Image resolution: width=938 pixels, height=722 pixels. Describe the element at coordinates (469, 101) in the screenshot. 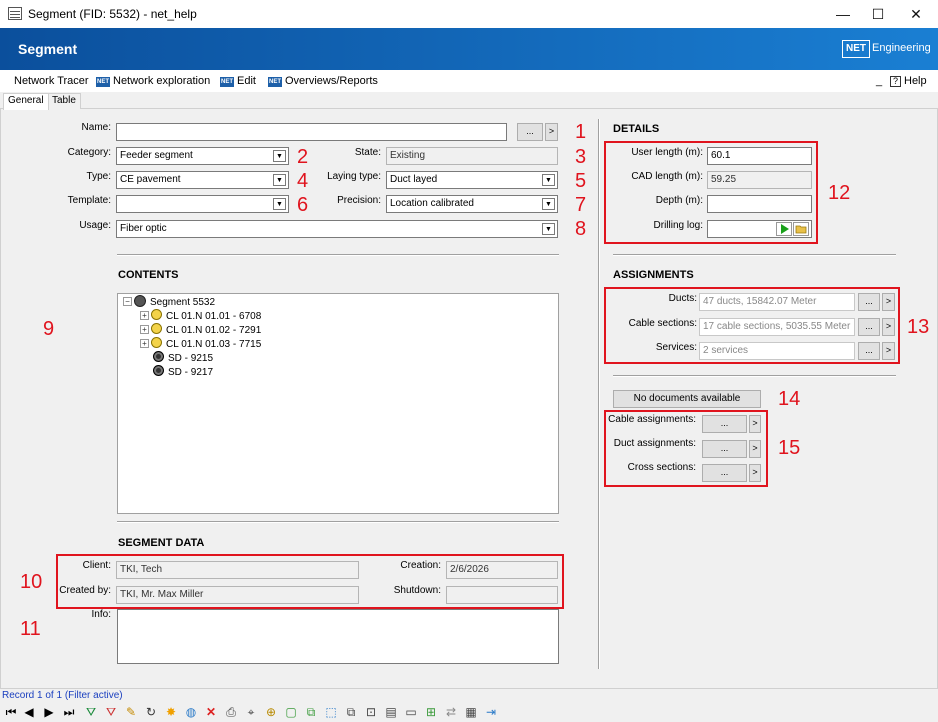

I see `tab-bar: General Table` at that location.